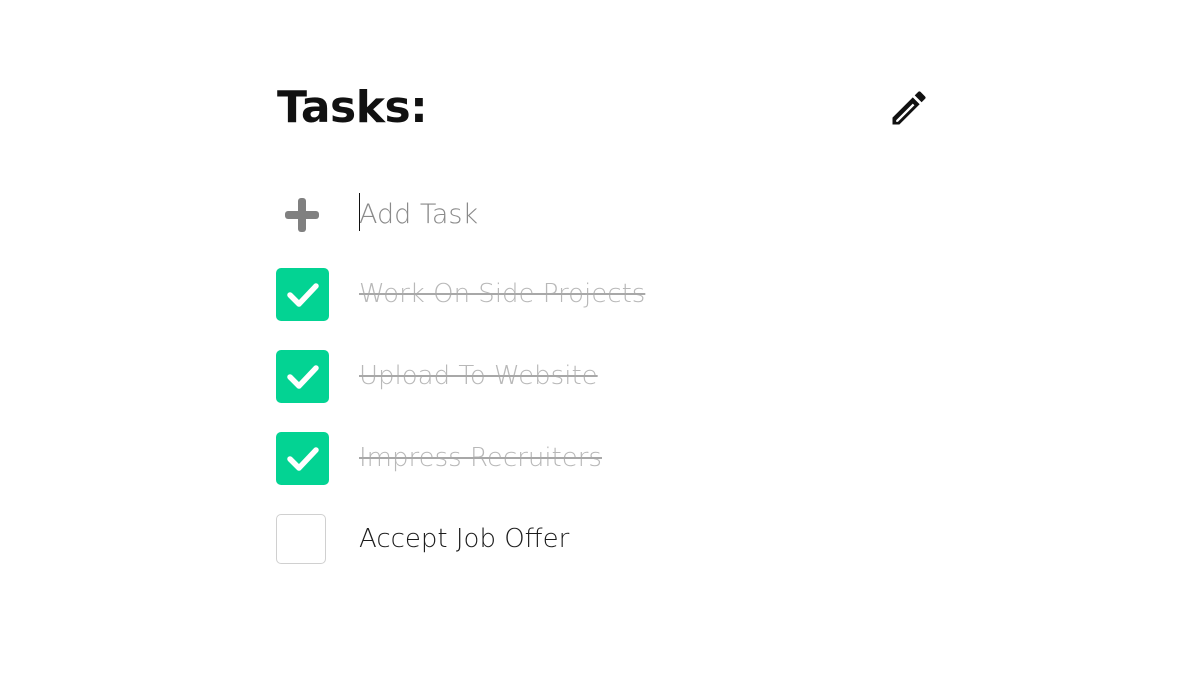 The height and width of the screenshot is (675, 1201). I want to click on edit-button, so click(909, 108).